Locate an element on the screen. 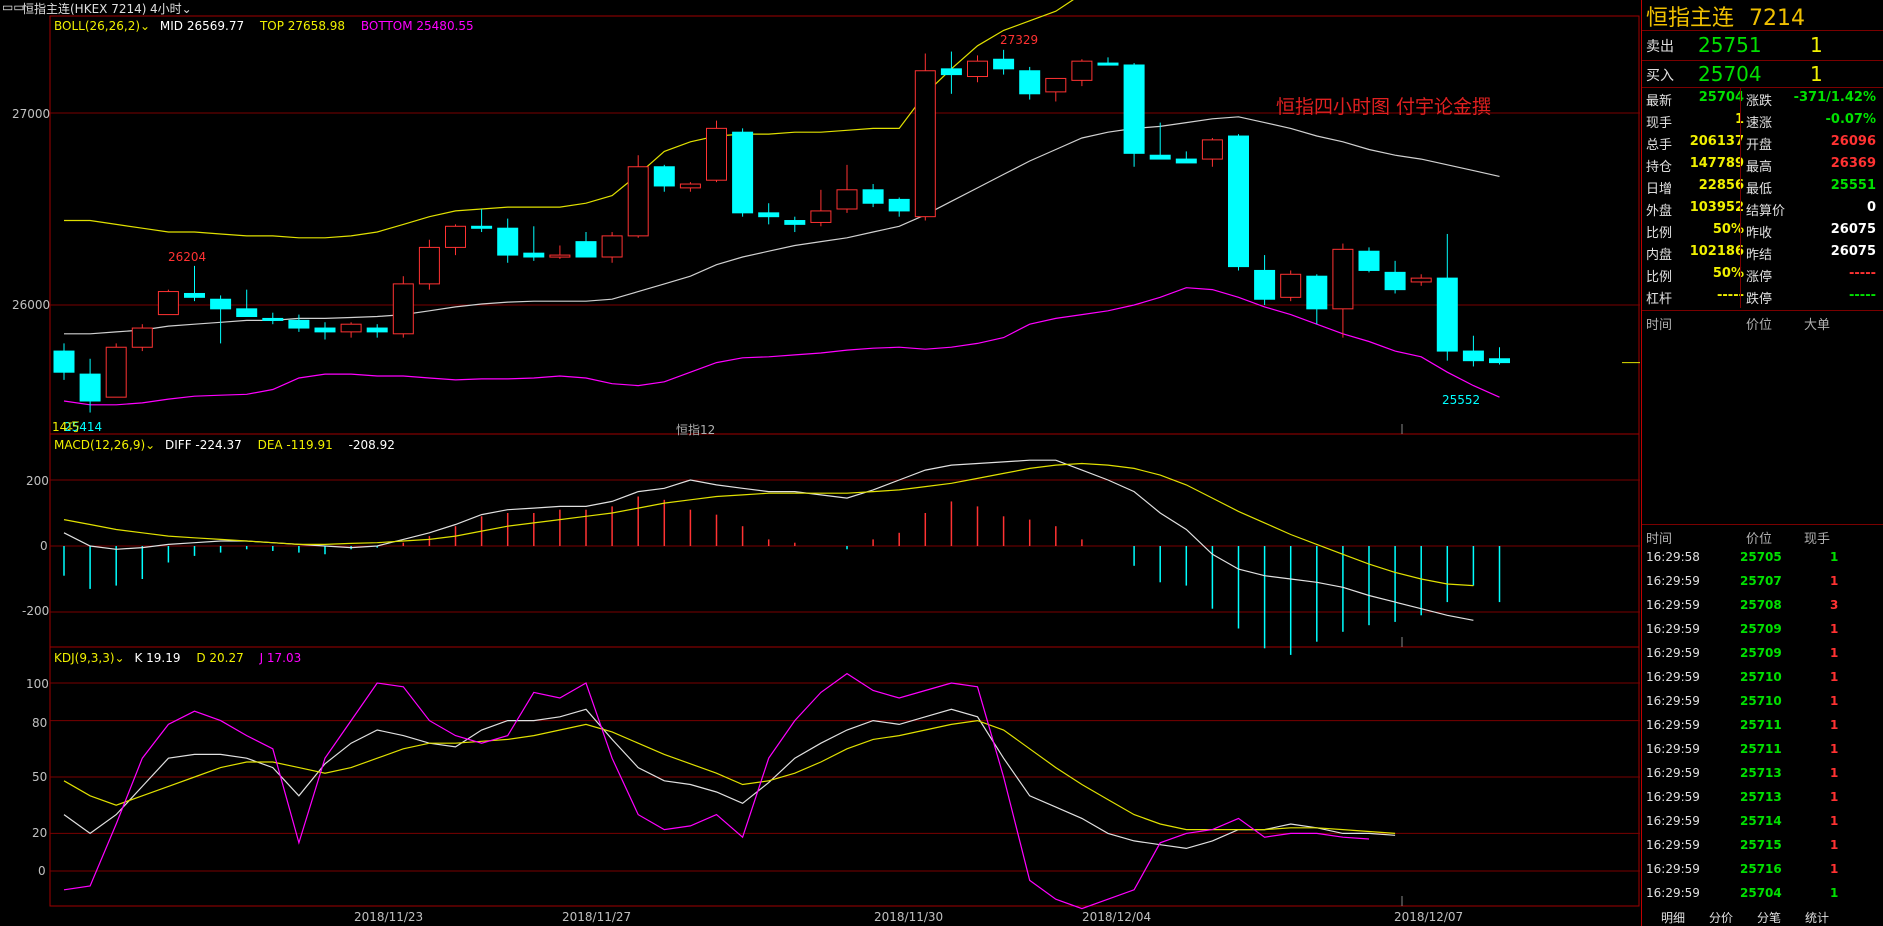 The width and height of the screenshot is (1883, 926). stat-label: 比例 is located at coordinates (1659, 277).